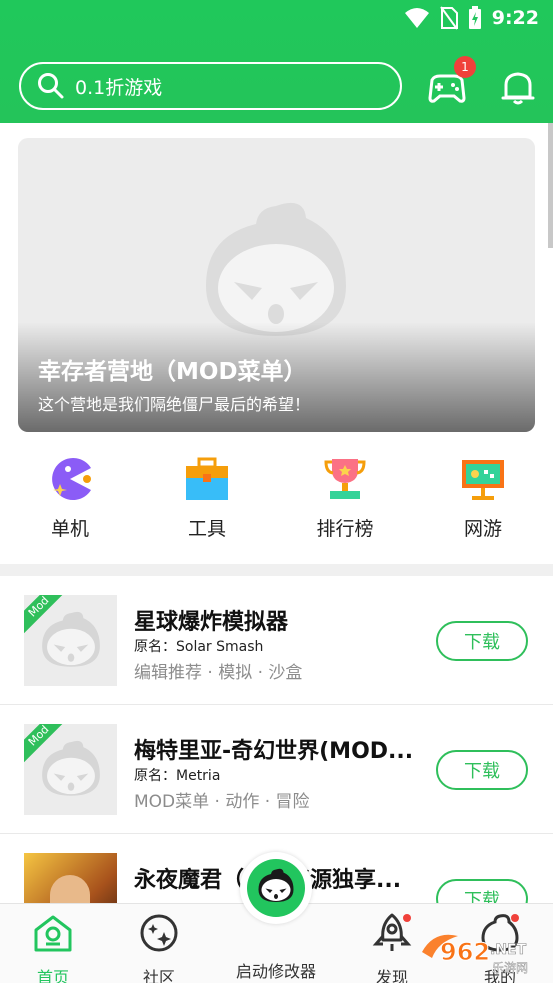 The image size is (553, 983). I want to click on notification-button, so click(518, 87).